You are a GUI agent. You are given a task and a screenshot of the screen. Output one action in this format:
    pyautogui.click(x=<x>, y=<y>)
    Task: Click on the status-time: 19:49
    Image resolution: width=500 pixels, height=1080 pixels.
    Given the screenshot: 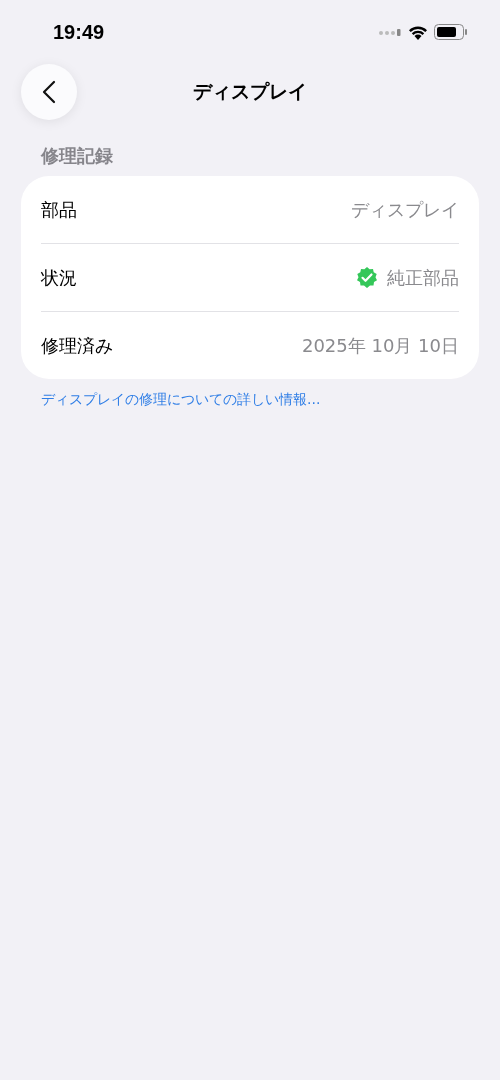 What is the action you would take?
    pyautogui.click(x=79, y=32)
    